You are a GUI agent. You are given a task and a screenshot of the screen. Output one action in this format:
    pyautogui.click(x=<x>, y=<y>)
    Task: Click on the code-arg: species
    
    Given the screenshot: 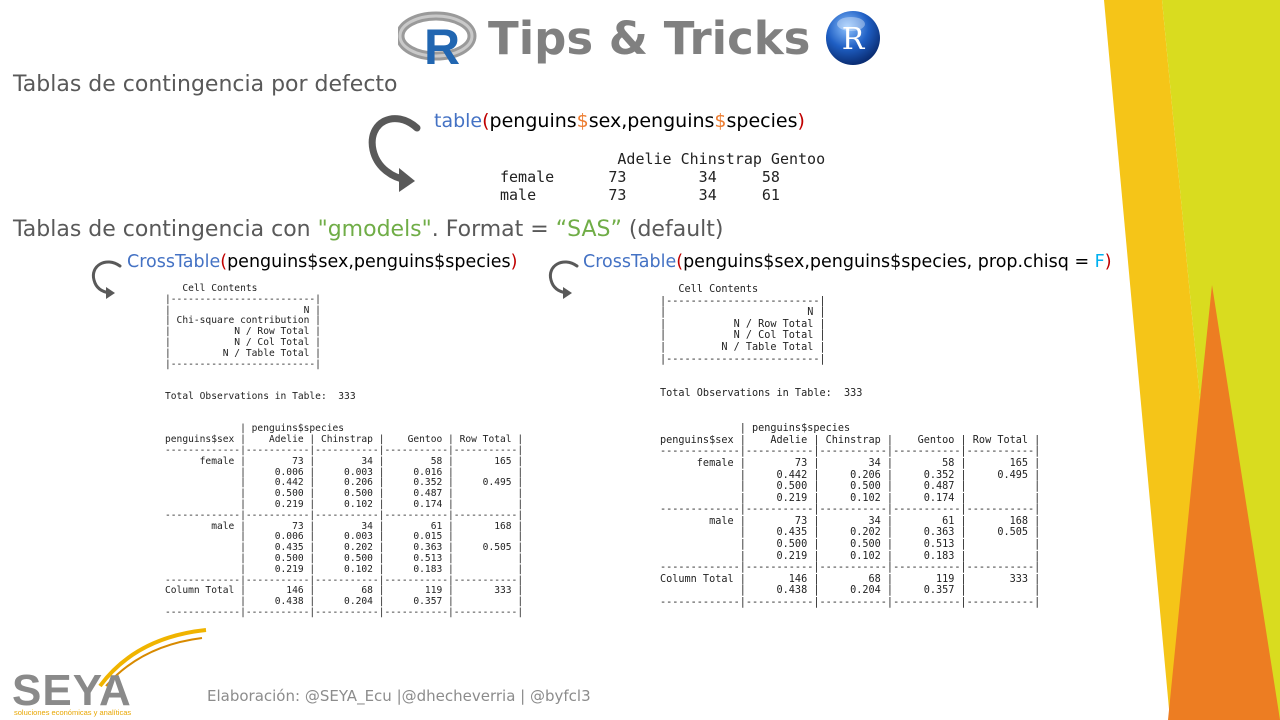 What is the action you would take?
    pyautogui.click(x=762, y=121)
    